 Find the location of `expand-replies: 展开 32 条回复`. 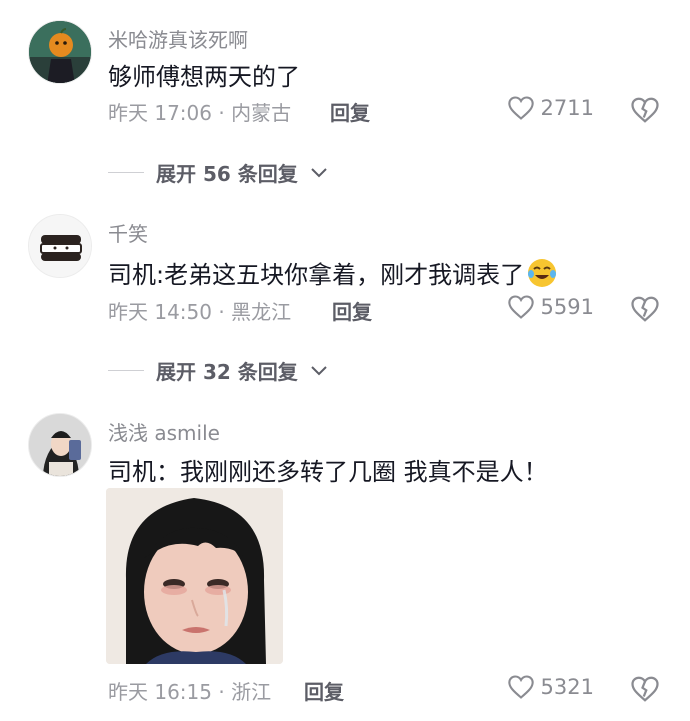

expand-replies: 展开 32 条回复 is located at coordinates (218, 370).